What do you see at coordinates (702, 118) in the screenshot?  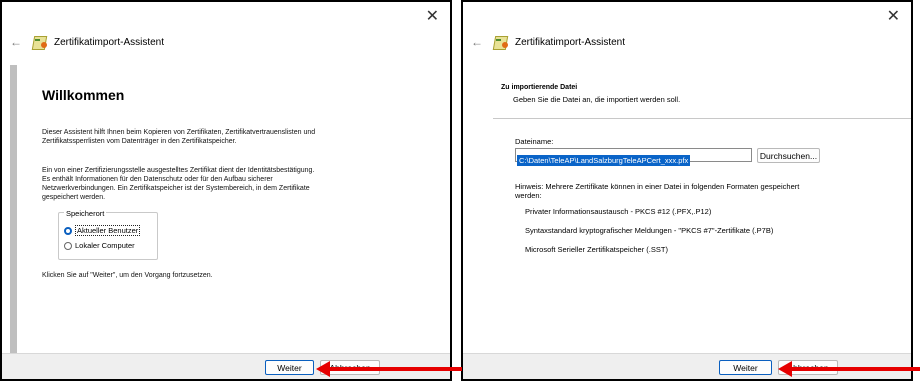 I see `separator` at bounding box center [702, 118].